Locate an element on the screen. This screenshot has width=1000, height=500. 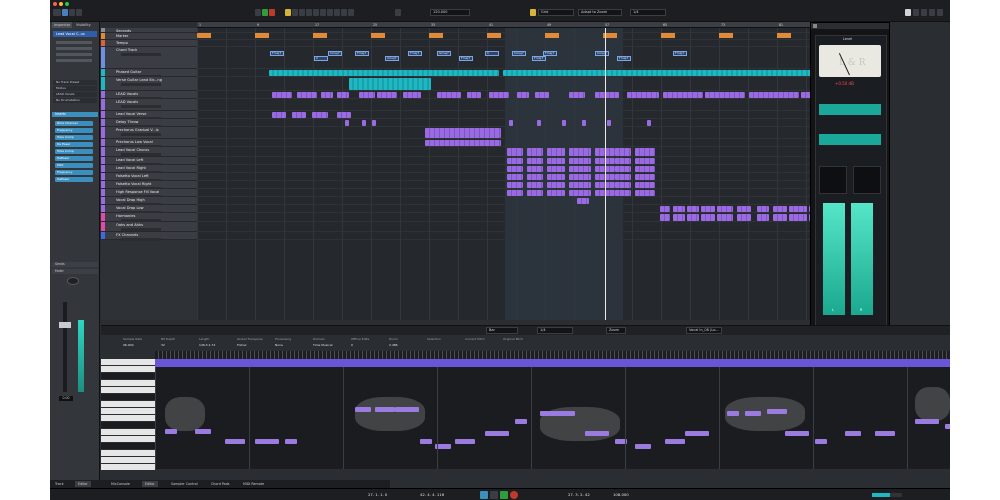
range-tool-button is located at coordinates (295, 12).